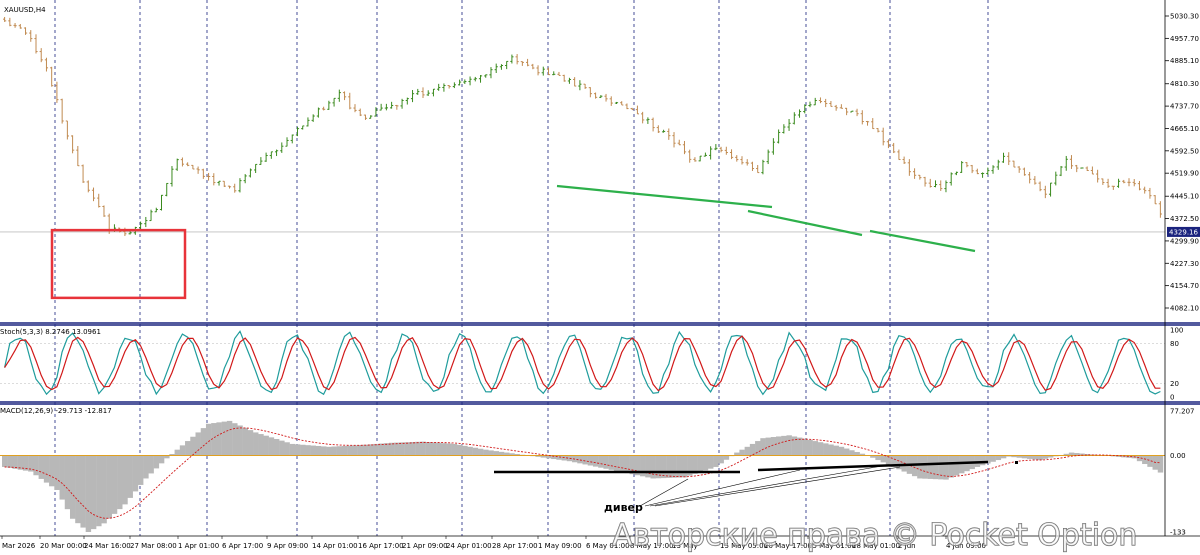 The height and width of the screenshot is (555, 1200). Describe the element at coordinates (425, 546) in the screenshot. I see `time-tick-9: 21 Apr 09:00` at that location.